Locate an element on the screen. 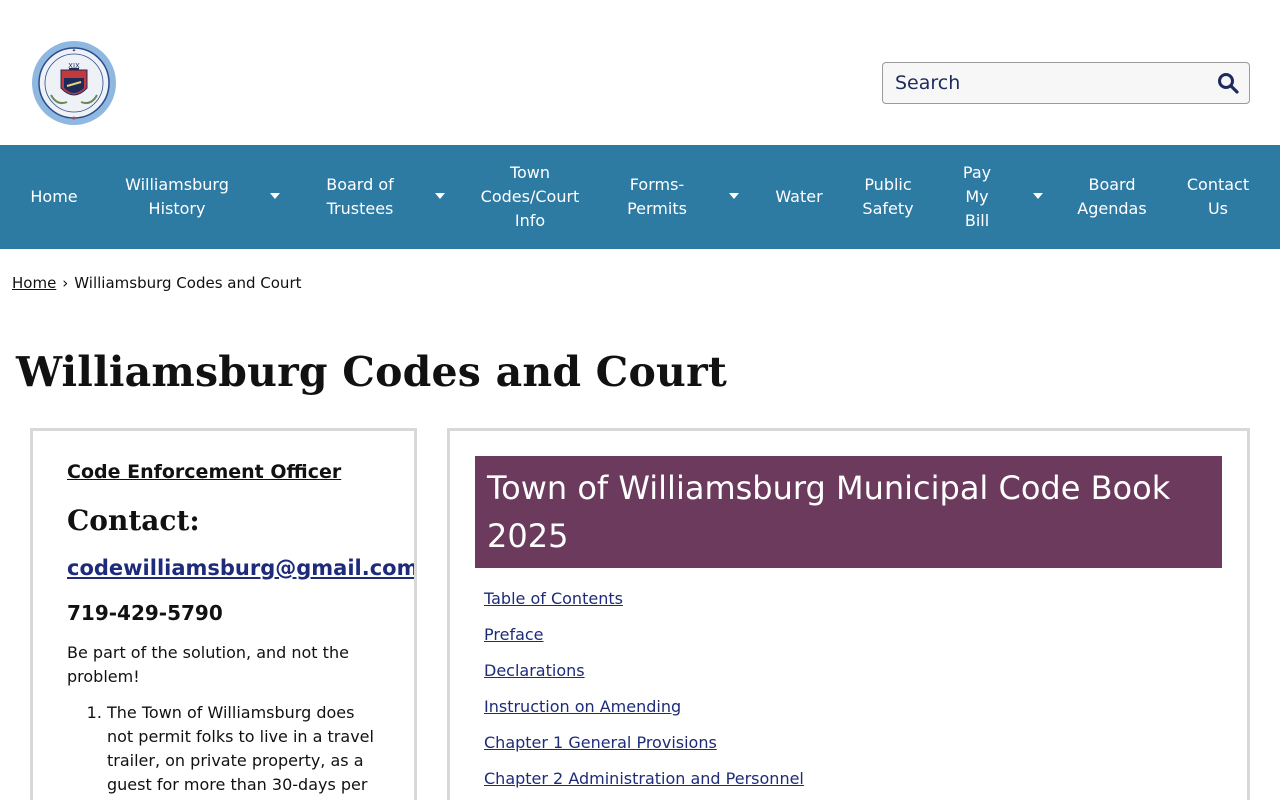 The width and height of the screenshot is (1280, 800). list-item: Table of Contents is located at coordinates (644, 607).